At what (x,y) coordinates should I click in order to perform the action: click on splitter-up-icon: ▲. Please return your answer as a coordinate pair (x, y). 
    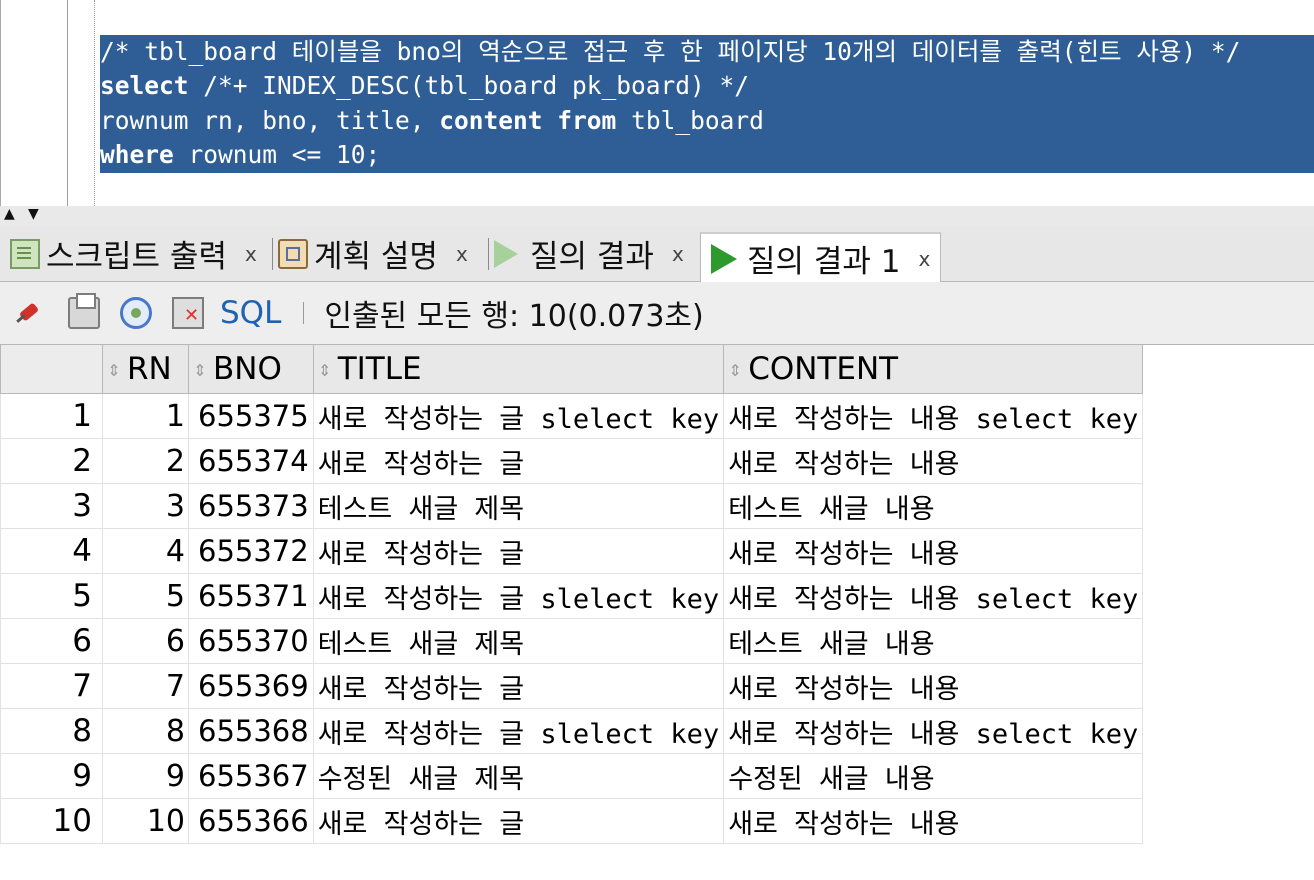
    Looking at the image, I should click on (9, 214).